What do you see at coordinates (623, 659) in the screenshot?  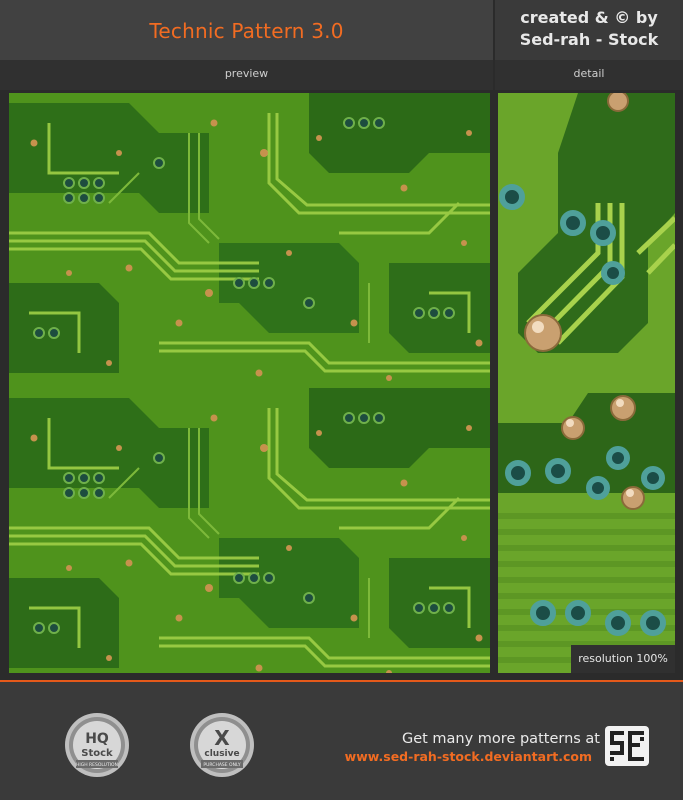 I see `resolution-badge: resolution 100%` at bounding box center [623, 659].